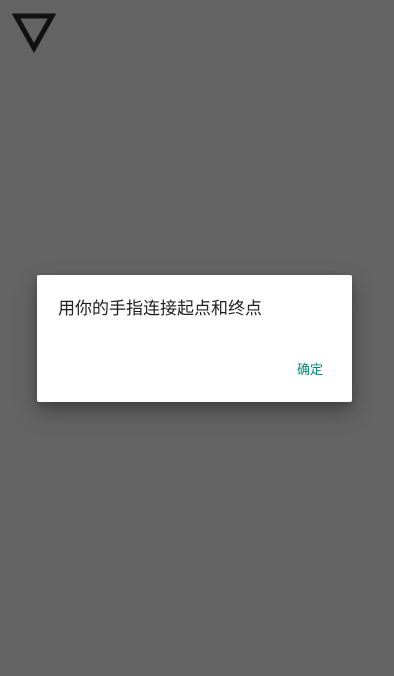 The image size is (394, 676). What do you see at coordinates (160, 309) in the screenshot?
I see `dialog-message: 用你的手指连接起点和终点` at bounding box center [160, 309].